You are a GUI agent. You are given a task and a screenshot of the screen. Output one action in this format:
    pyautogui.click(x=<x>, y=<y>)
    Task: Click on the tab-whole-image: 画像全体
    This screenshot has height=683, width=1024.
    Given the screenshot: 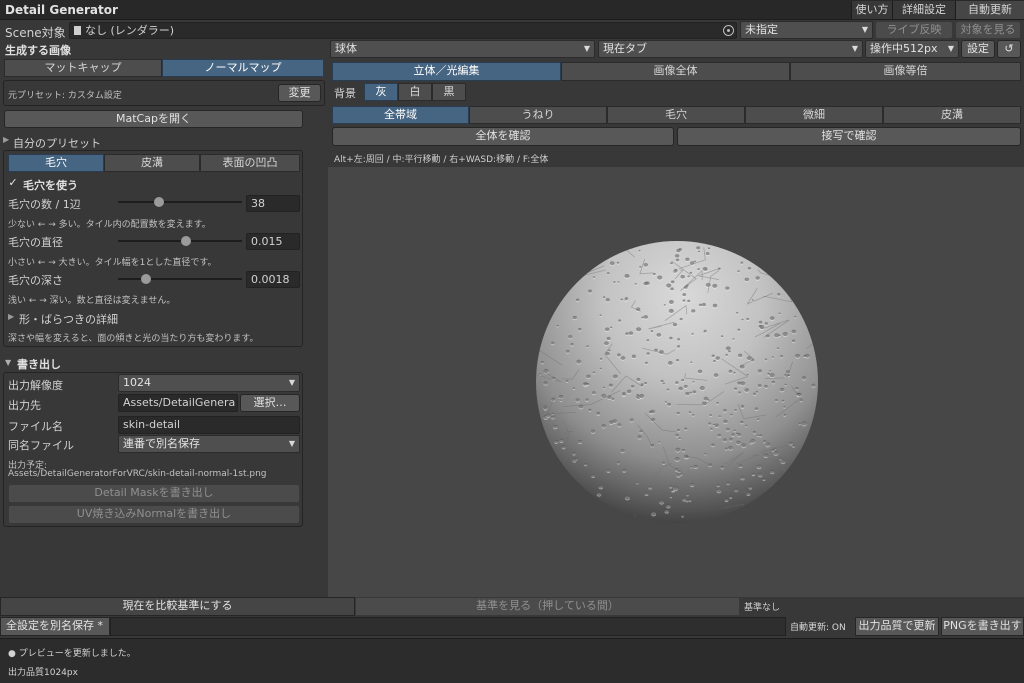 What is the action you would take?
    pyautogui.click(x=675, y=71)
    